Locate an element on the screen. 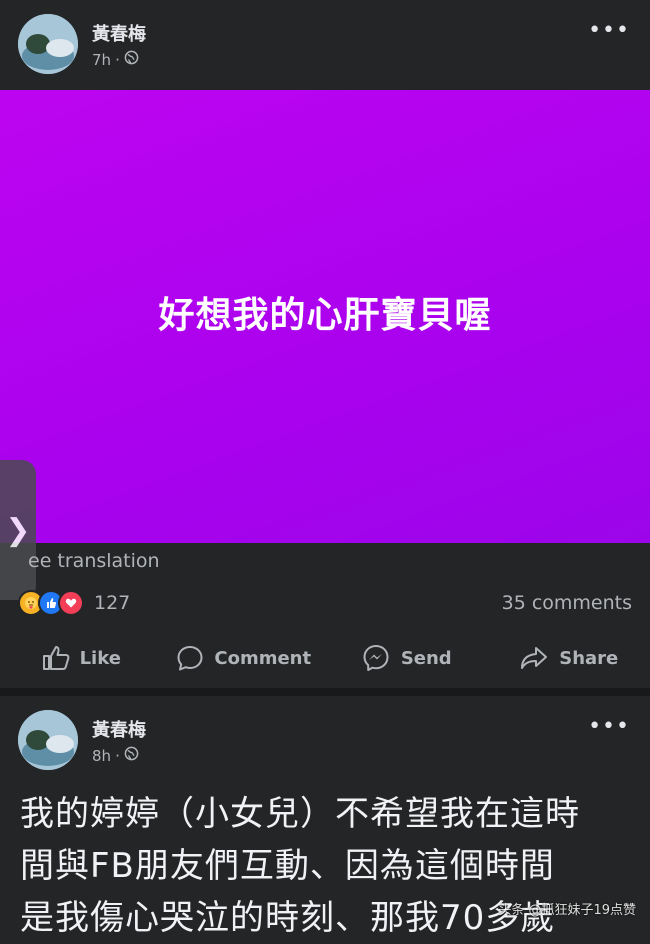 The height and width of the screenshot is (944, 650). love-reaction-icon is located at coordinates (71, 603).